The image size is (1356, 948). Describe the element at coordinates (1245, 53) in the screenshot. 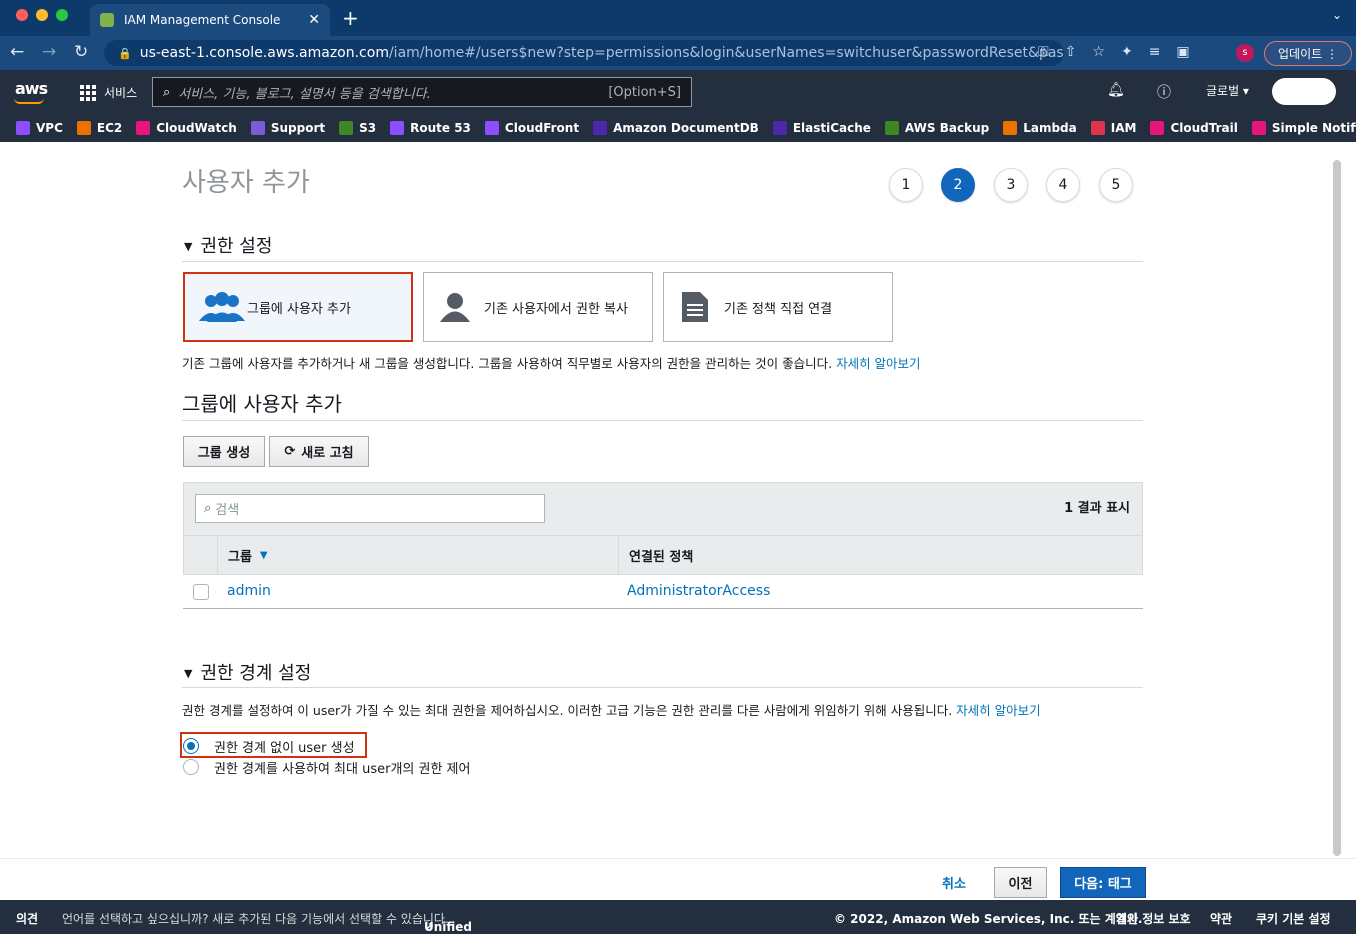

I see `profile-avatar: s` at that location.